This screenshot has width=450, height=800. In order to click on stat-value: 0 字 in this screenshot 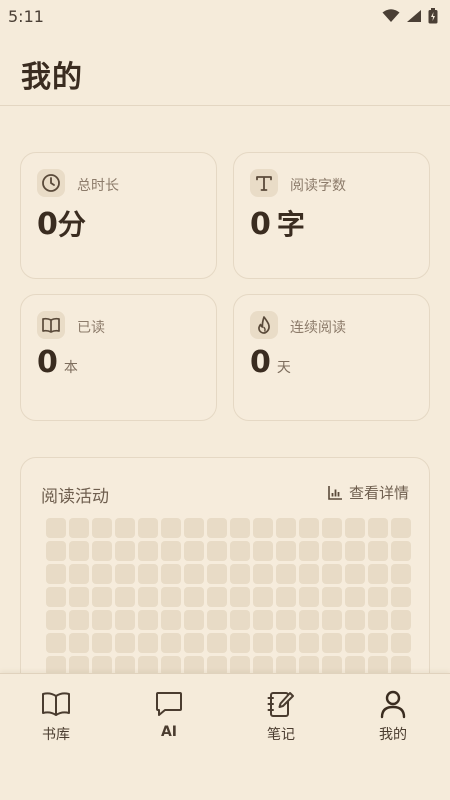, I will do `click(277, 223)`.